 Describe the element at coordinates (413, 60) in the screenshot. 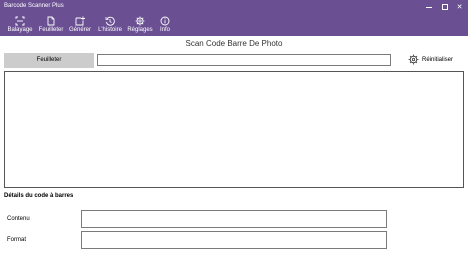

I see `reset-gear-icon` at that location.